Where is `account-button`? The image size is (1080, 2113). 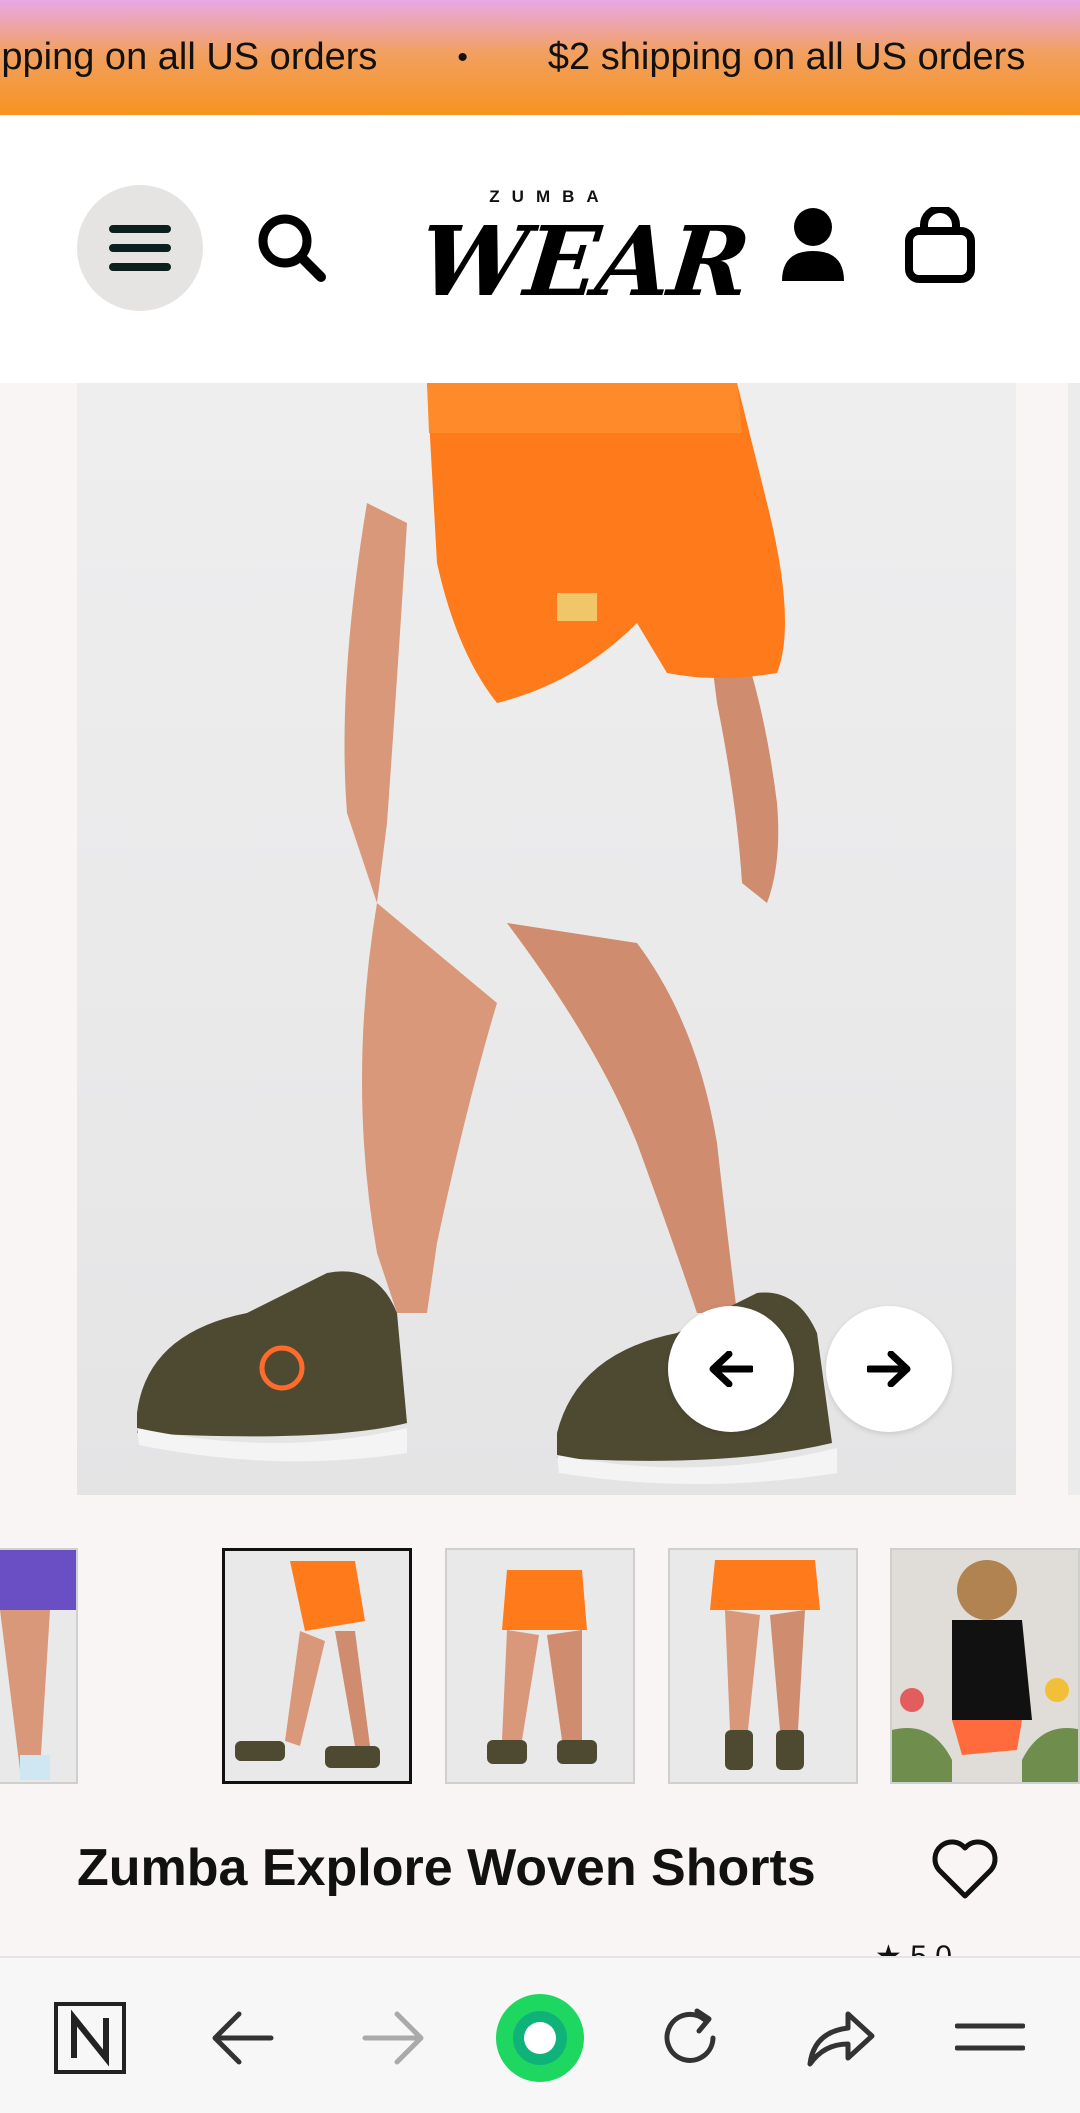 account-button is located at coordinates (813, 245).